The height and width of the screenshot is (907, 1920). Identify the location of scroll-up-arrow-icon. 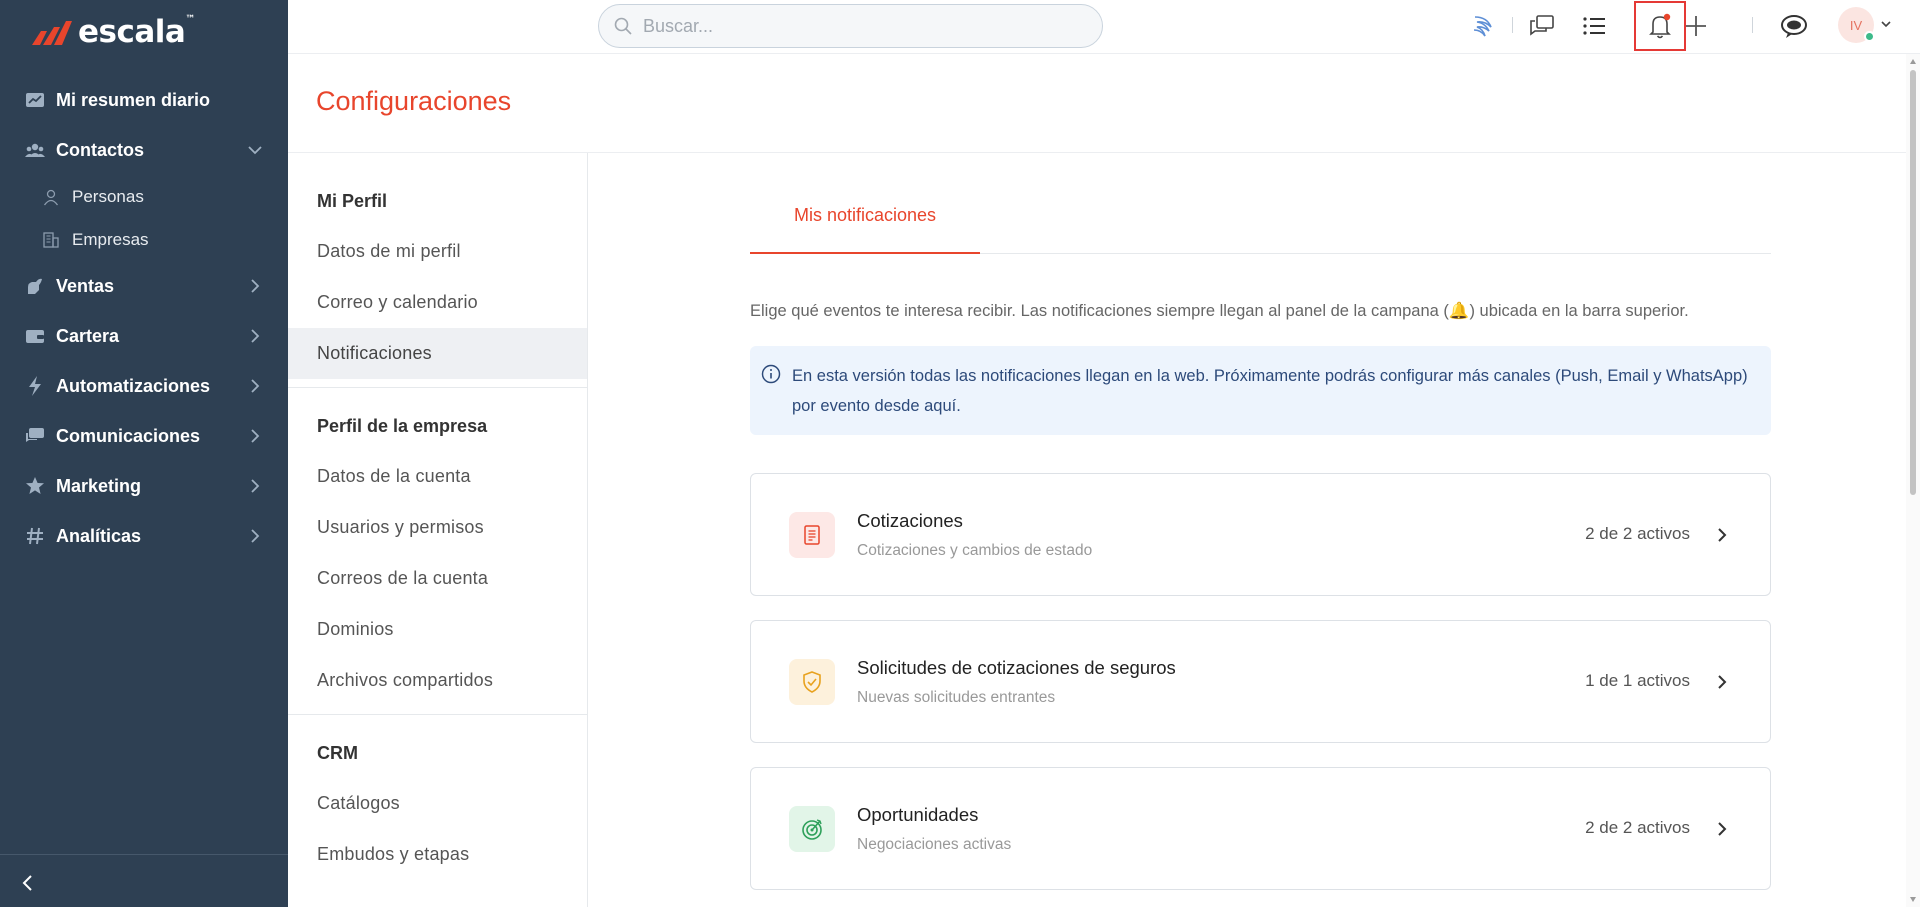
(1913, 62).